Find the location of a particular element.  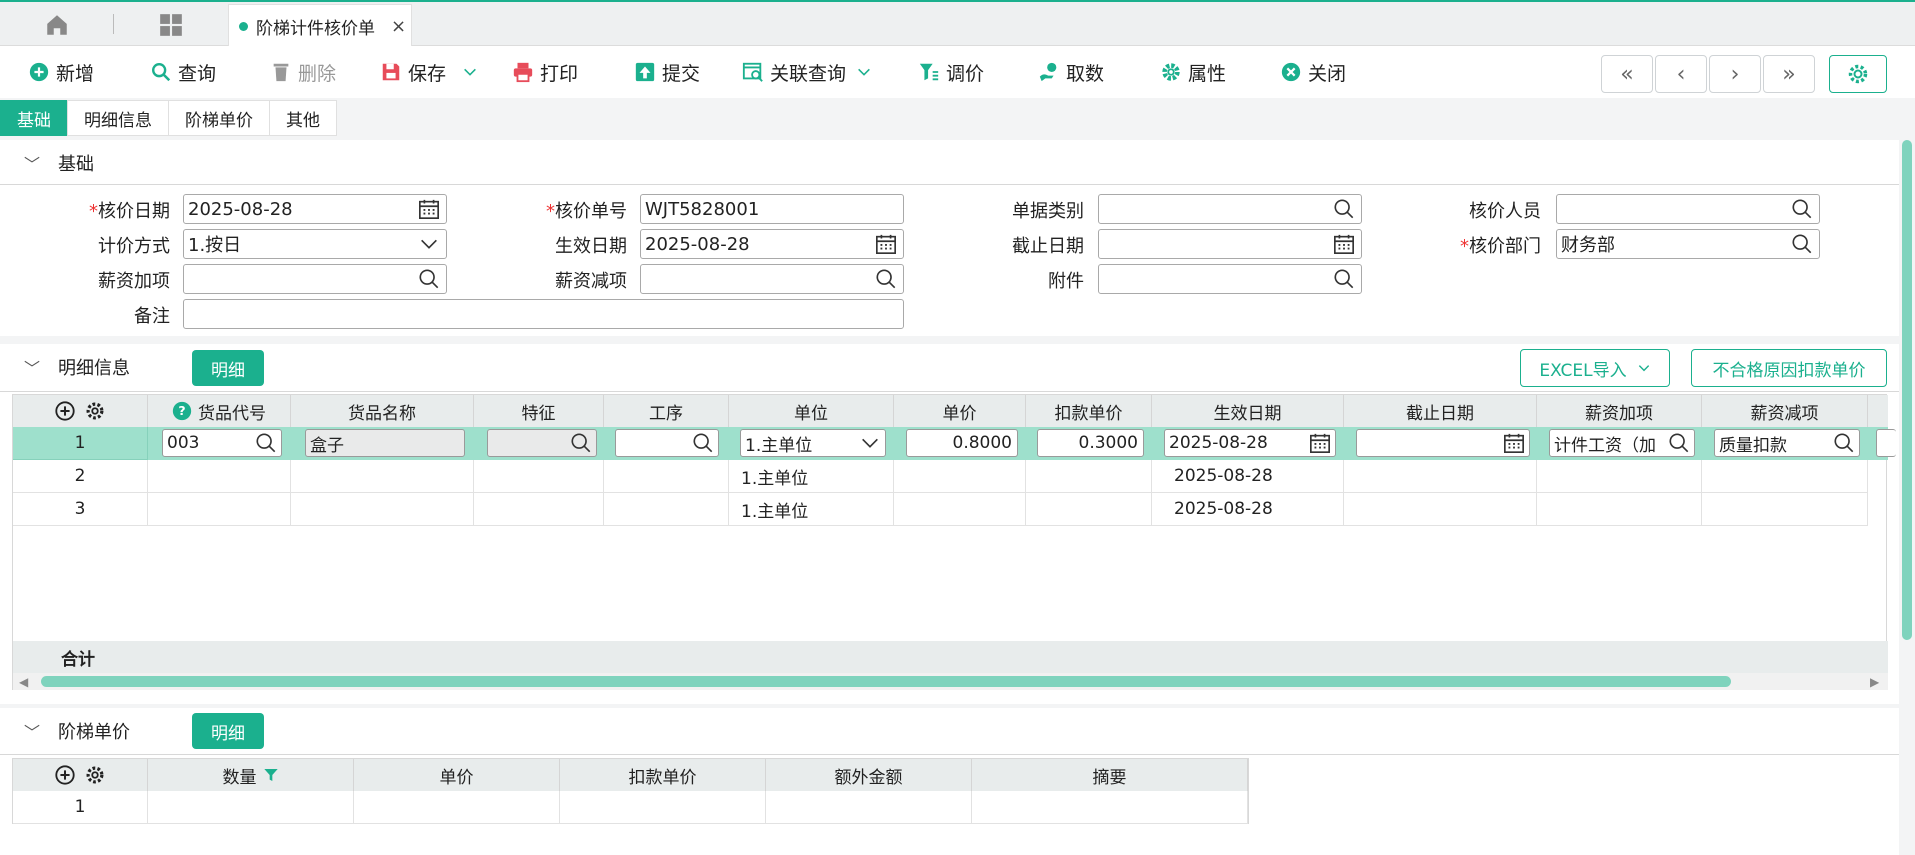

delete-button: 删除 is located at coordinates (303, 72).